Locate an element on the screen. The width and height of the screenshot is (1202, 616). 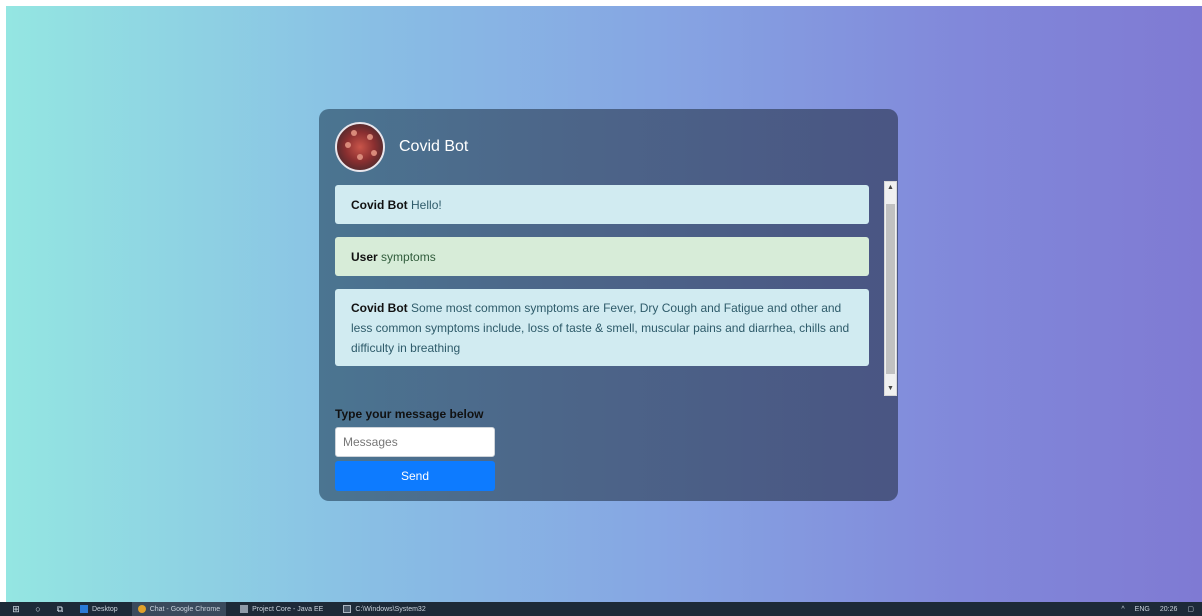
ide-icon is located at coordinates (244, 609).